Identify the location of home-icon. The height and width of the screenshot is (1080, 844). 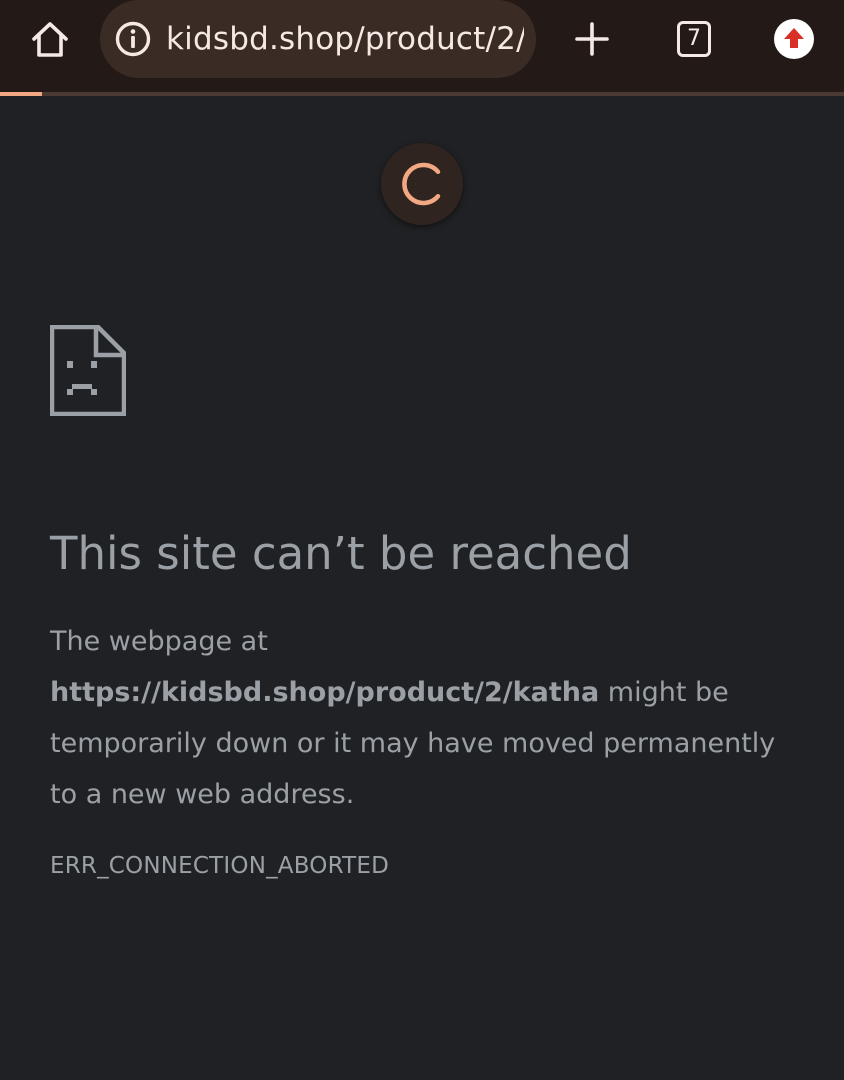
(50, 39).